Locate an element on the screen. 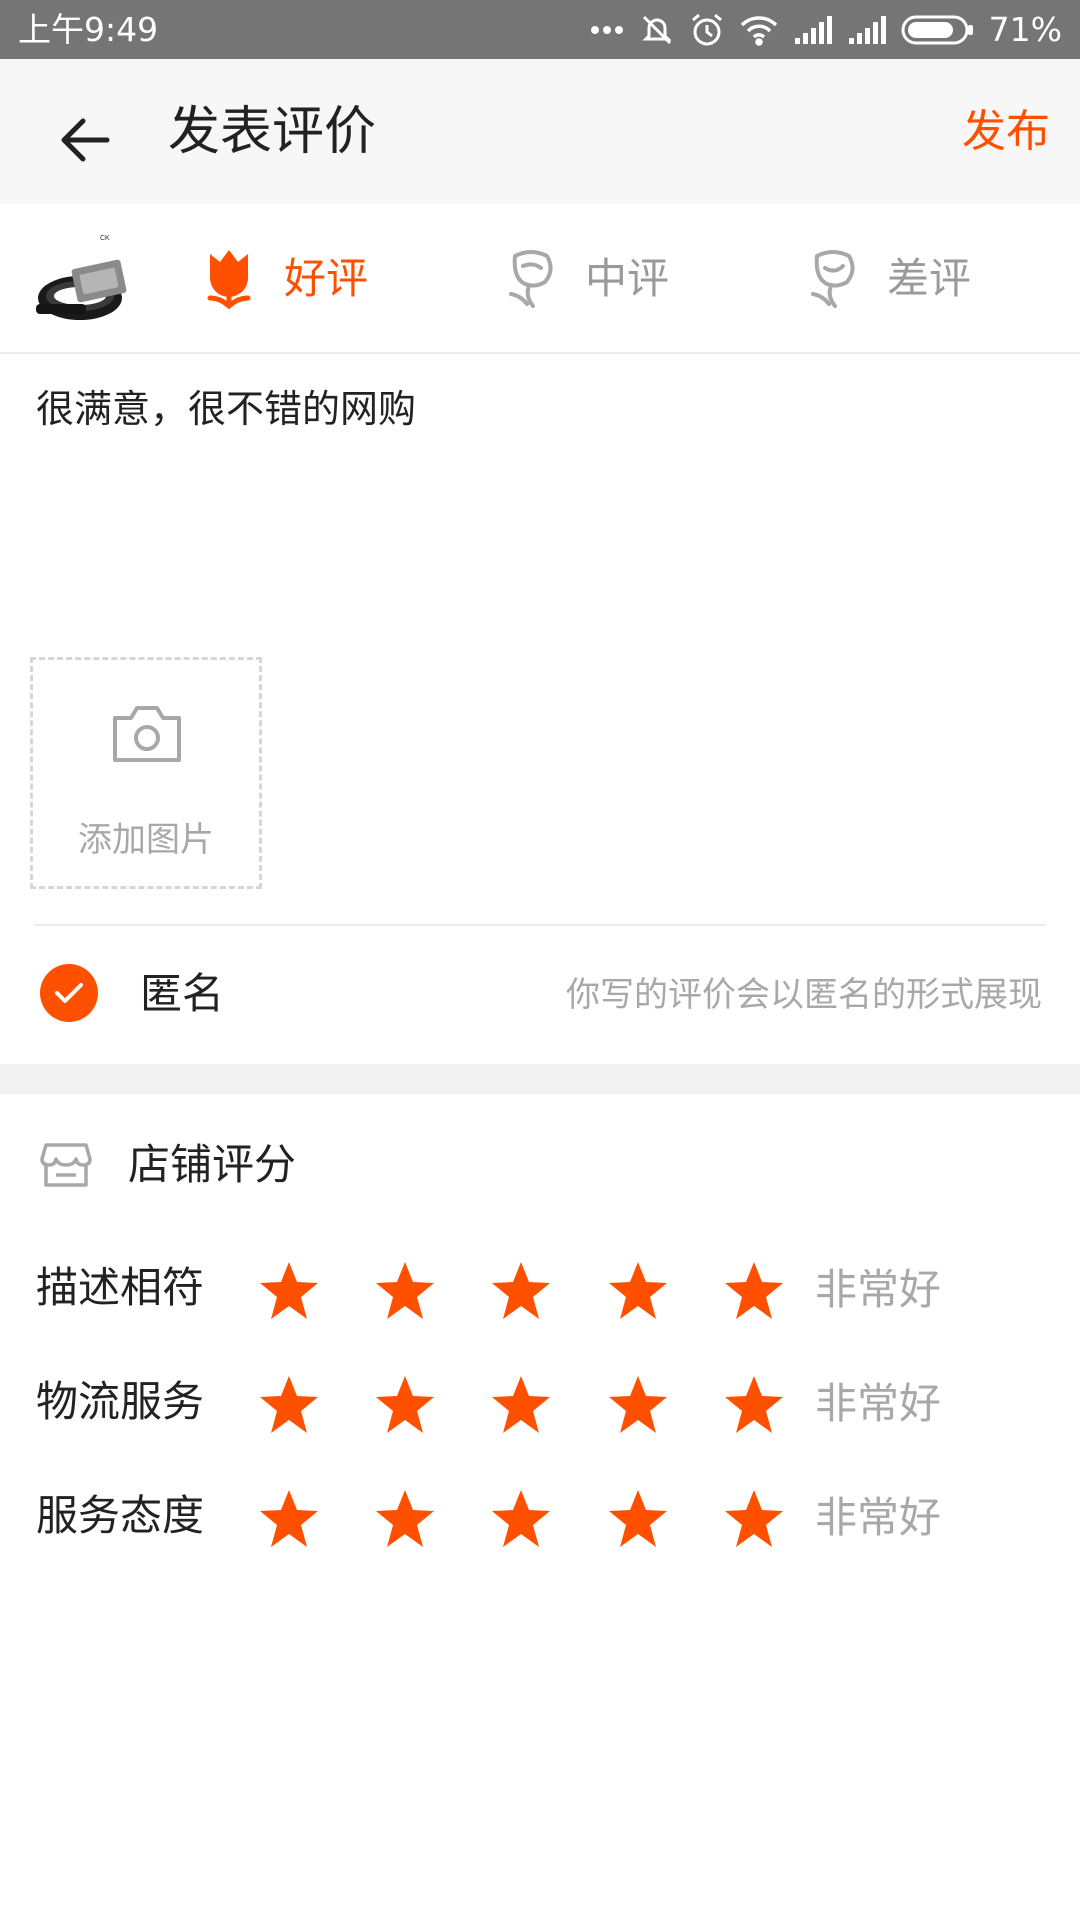  status-time: 上午9:49 is located at coordinates (88, 29).